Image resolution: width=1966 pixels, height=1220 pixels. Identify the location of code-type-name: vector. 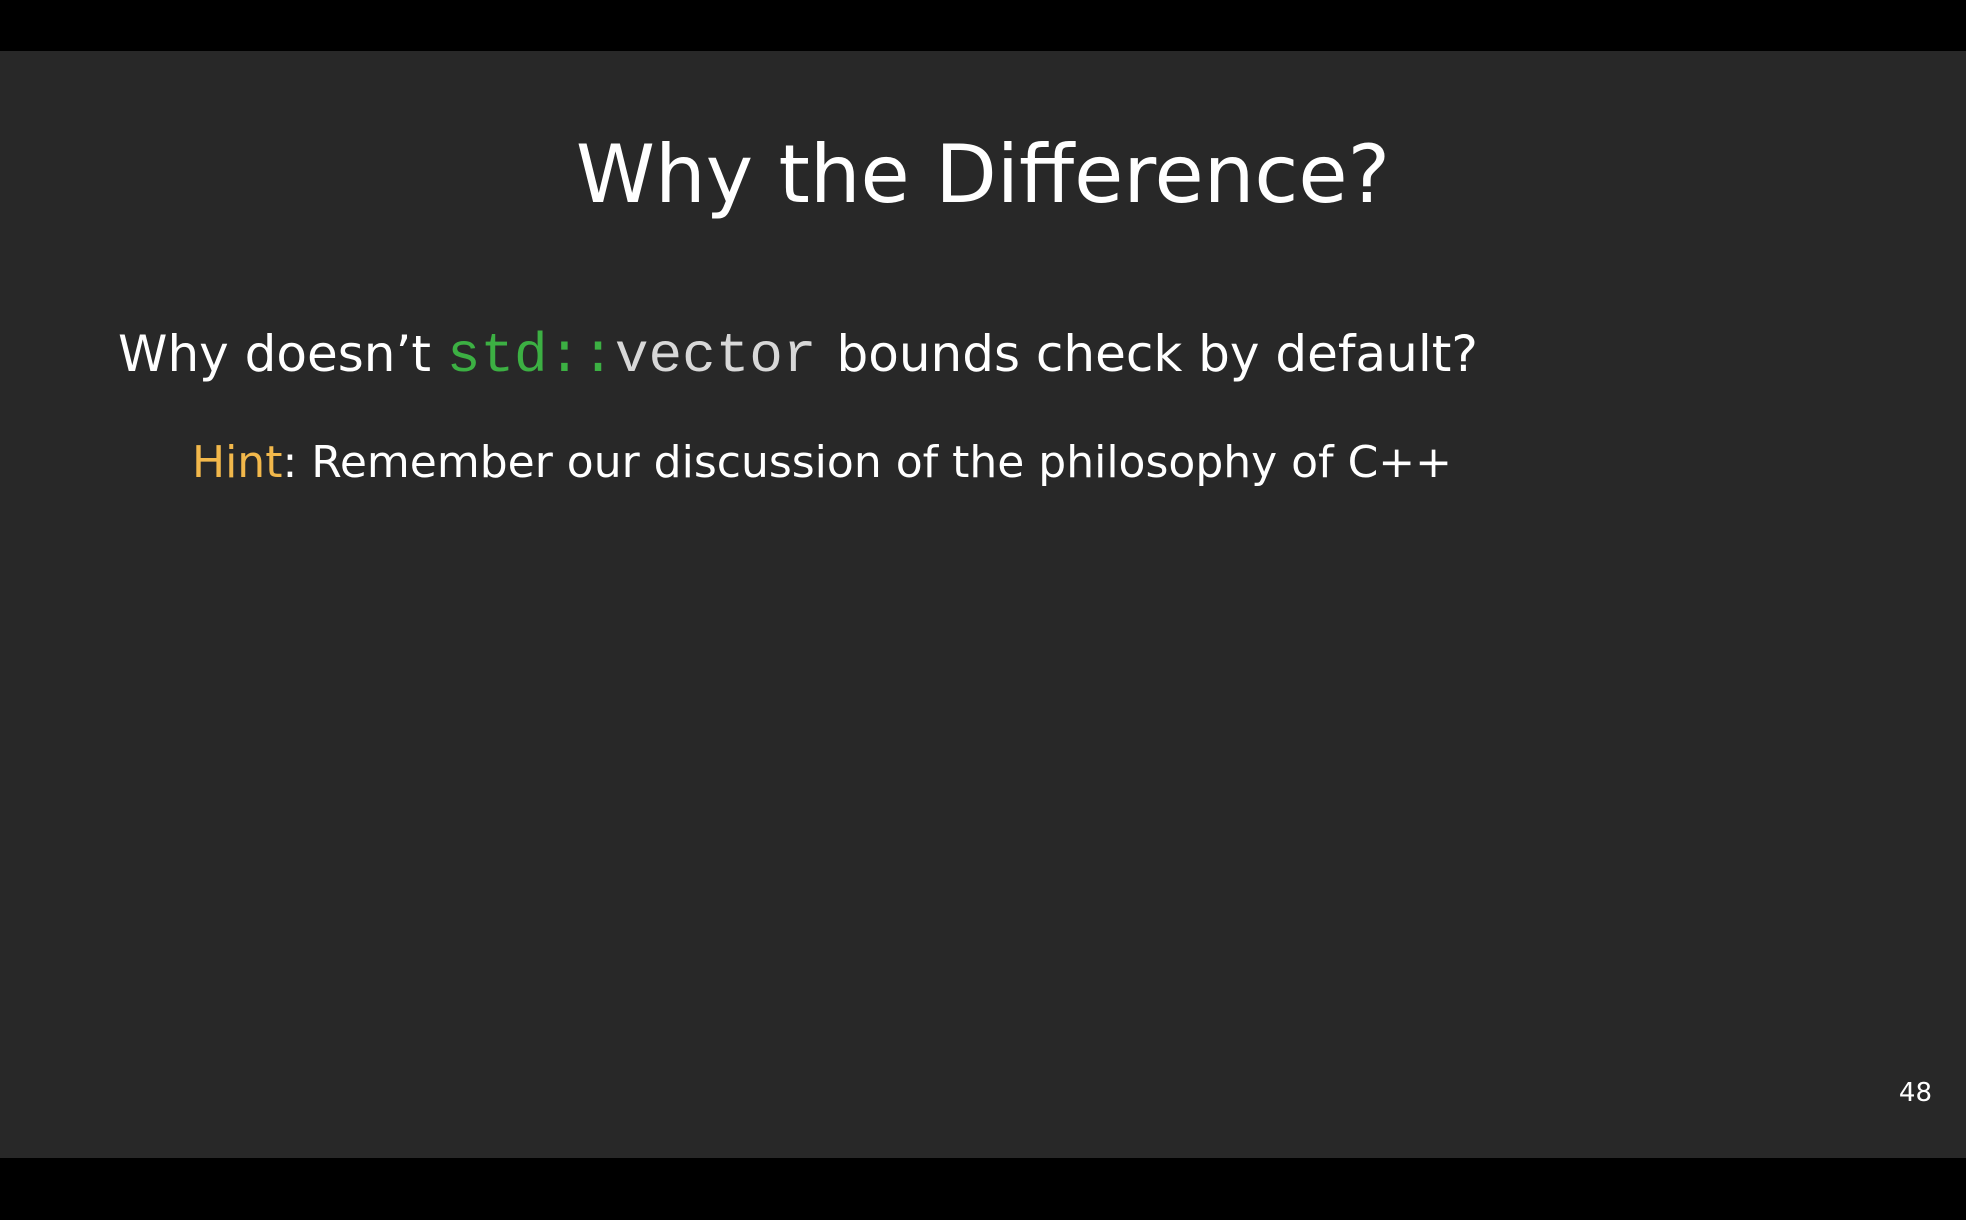
(715, 356).